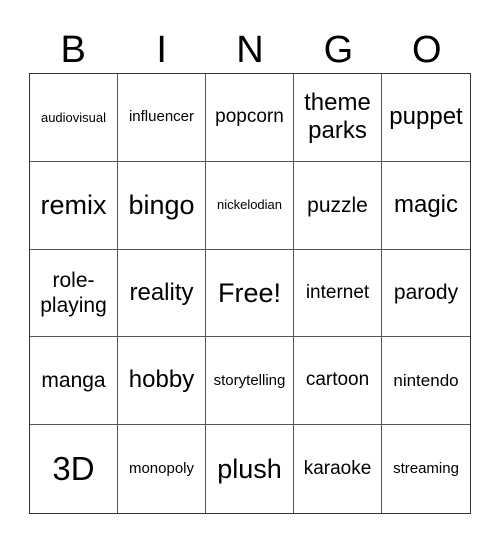 Image resolution: width=500 pixels, height=544 pixels. I want to click on bingo-cell: popcorn, so click(250, 118).